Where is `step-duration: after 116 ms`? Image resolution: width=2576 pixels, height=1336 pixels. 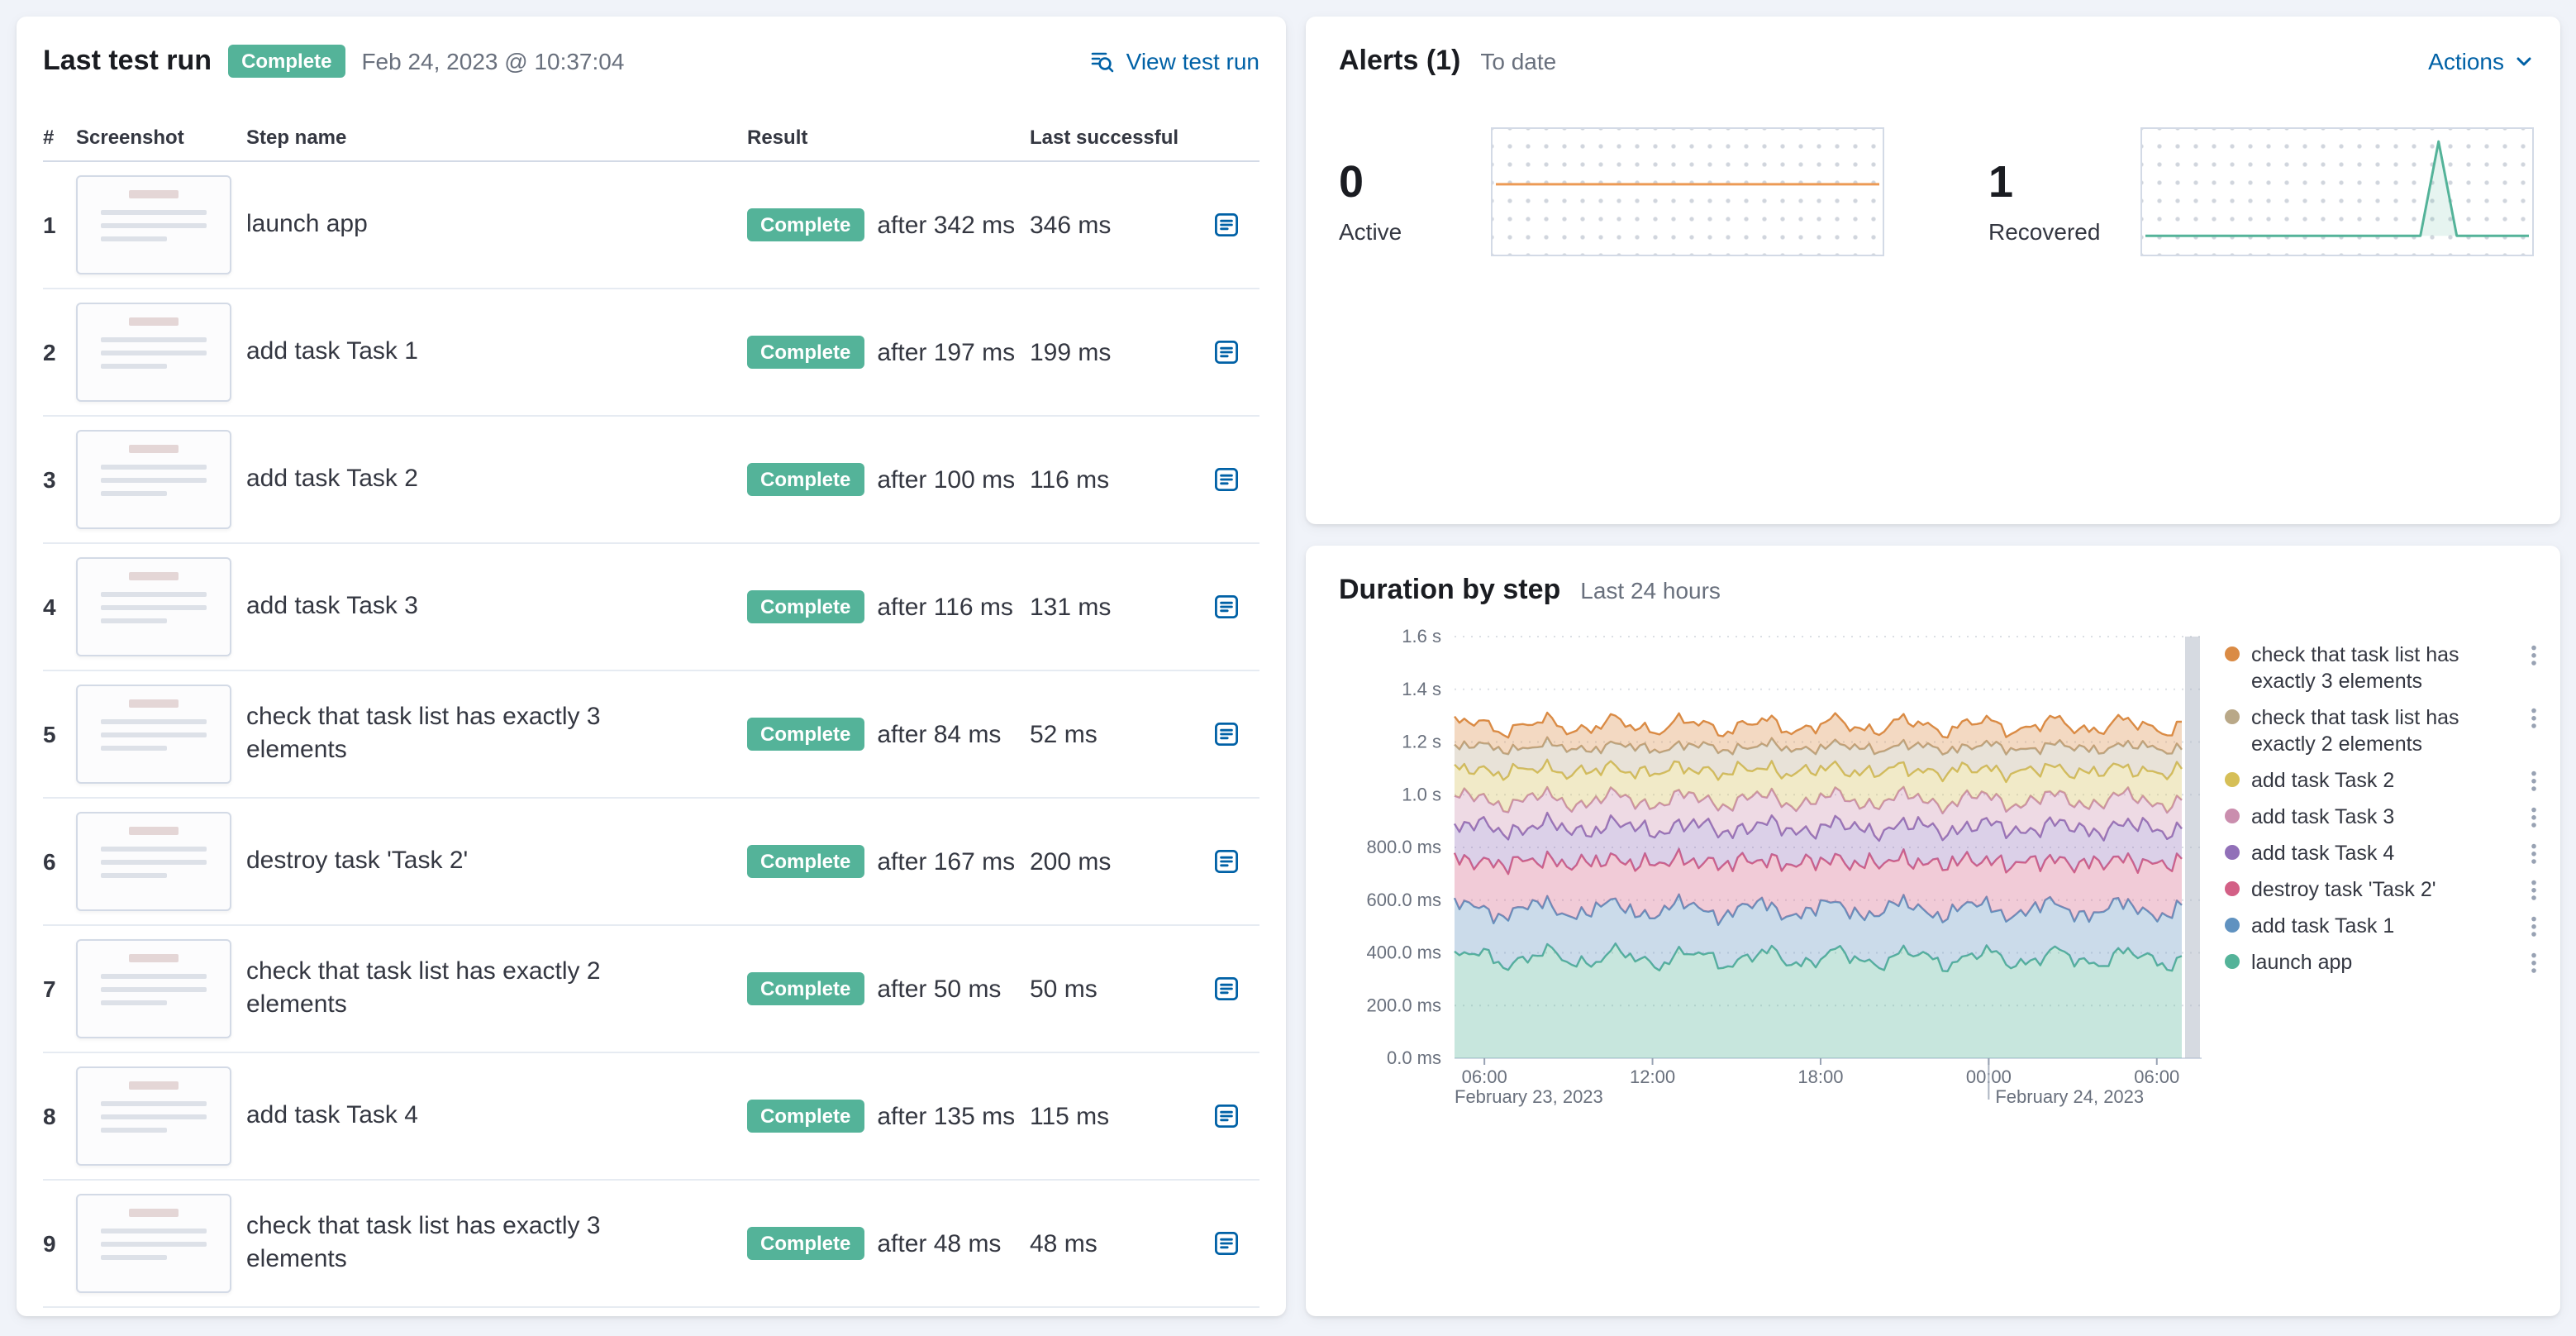
step-duration: after 116 ms is located at coordinates (945, 607).